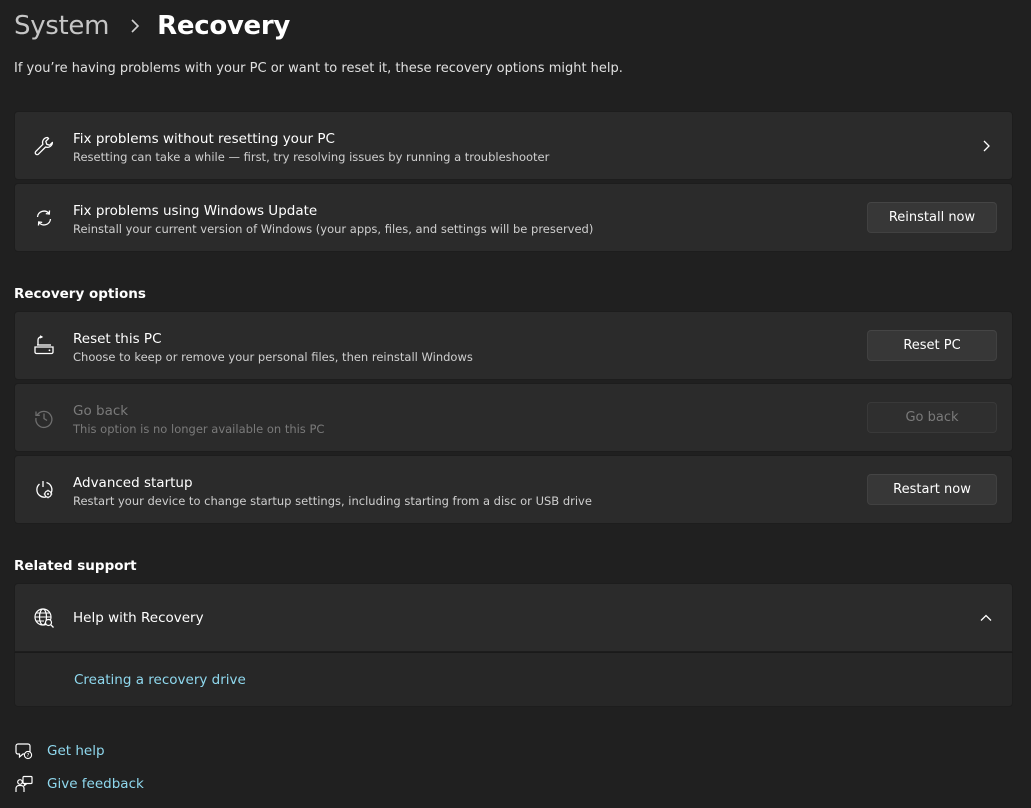  What do you see at coordinates (932, 417) in the screenshot?
I see `go-back-button: Go back` at bounding box center [932, 417].